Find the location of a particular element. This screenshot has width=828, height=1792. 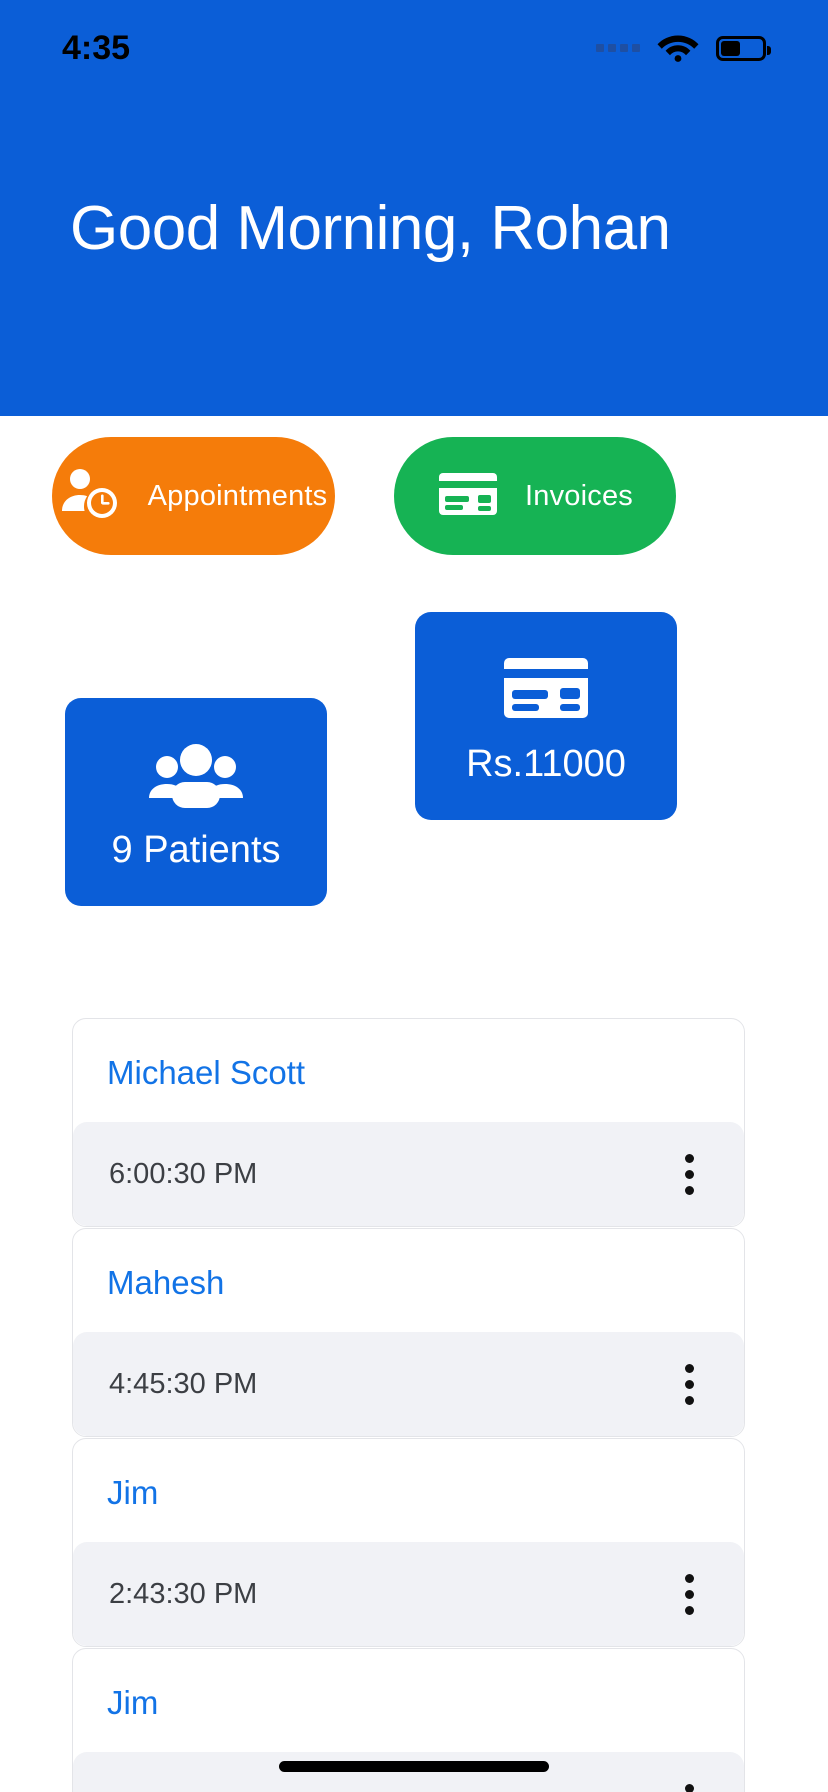

appointment-time-row: 2:43:30 PM is located at coordinates (408, 1594).